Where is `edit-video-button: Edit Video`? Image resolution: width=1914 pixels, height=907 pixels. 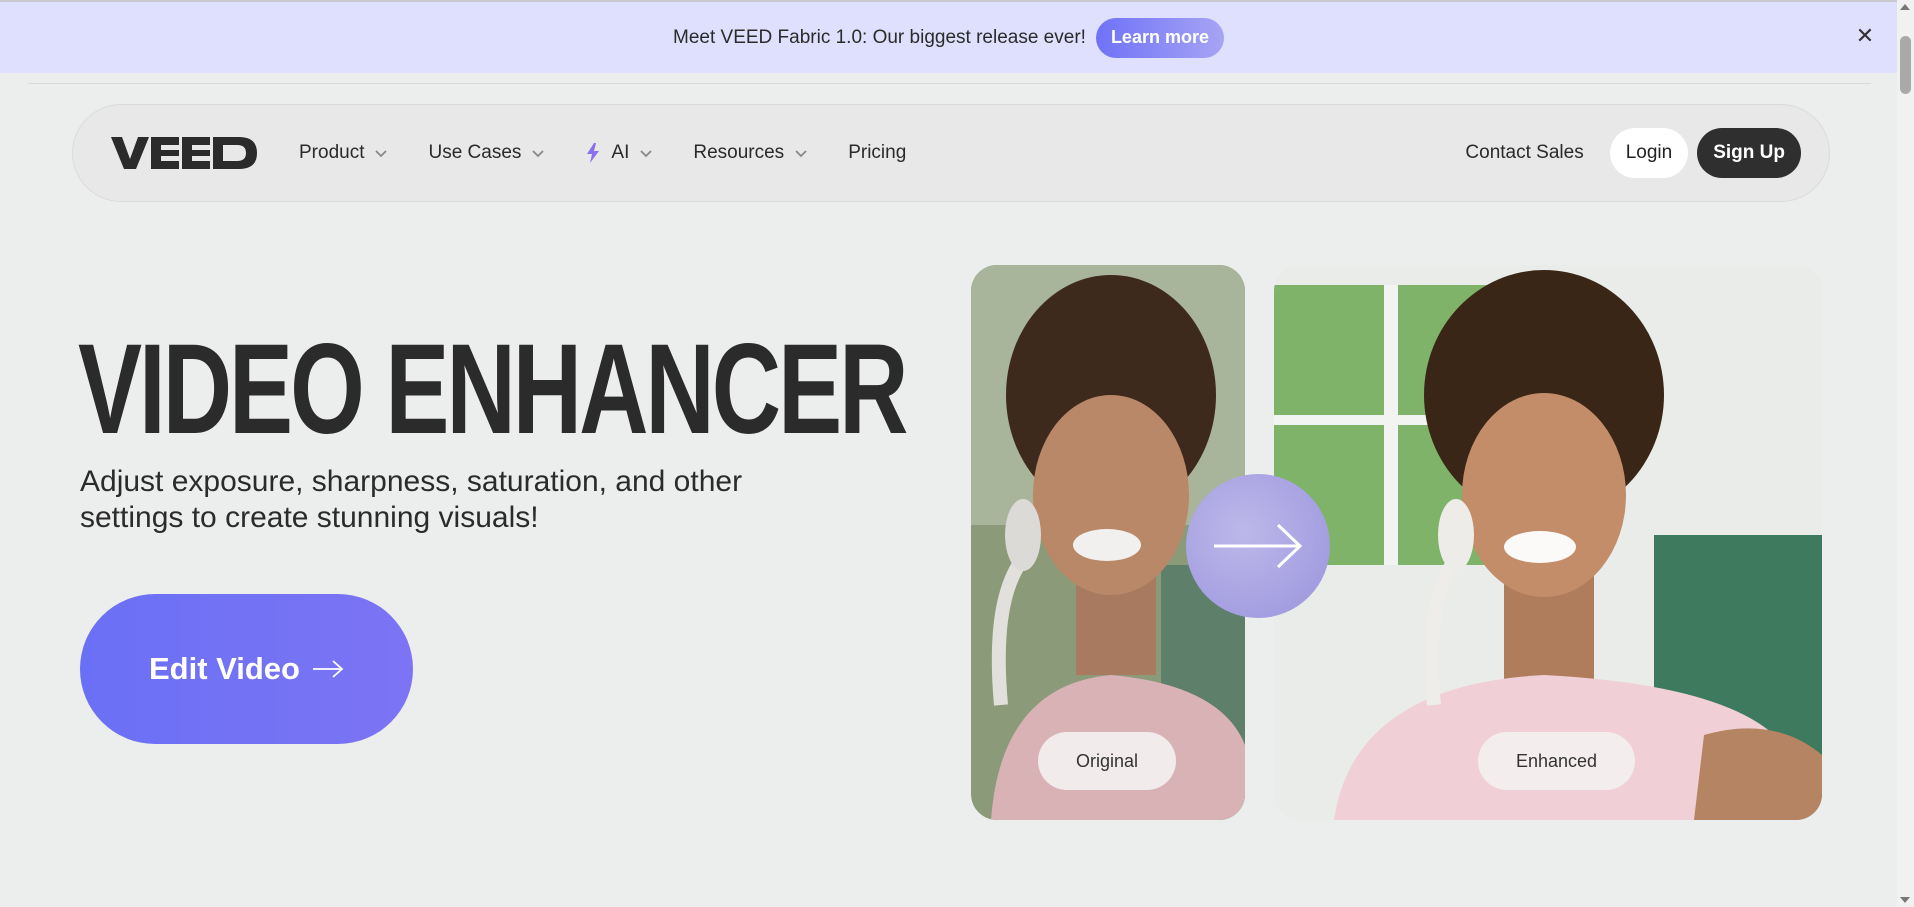
edit-video-button: Edit Video is located at coordinates (246, 669).